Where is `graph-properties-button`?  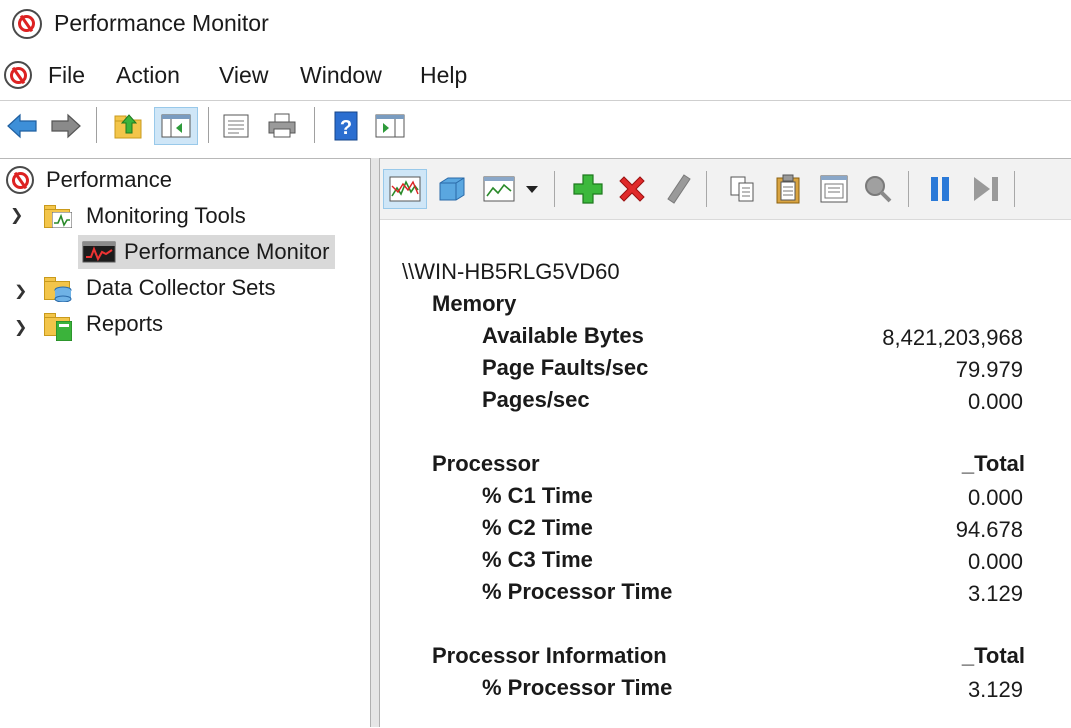 graph-properties-button is located at coordinates (834, 189).